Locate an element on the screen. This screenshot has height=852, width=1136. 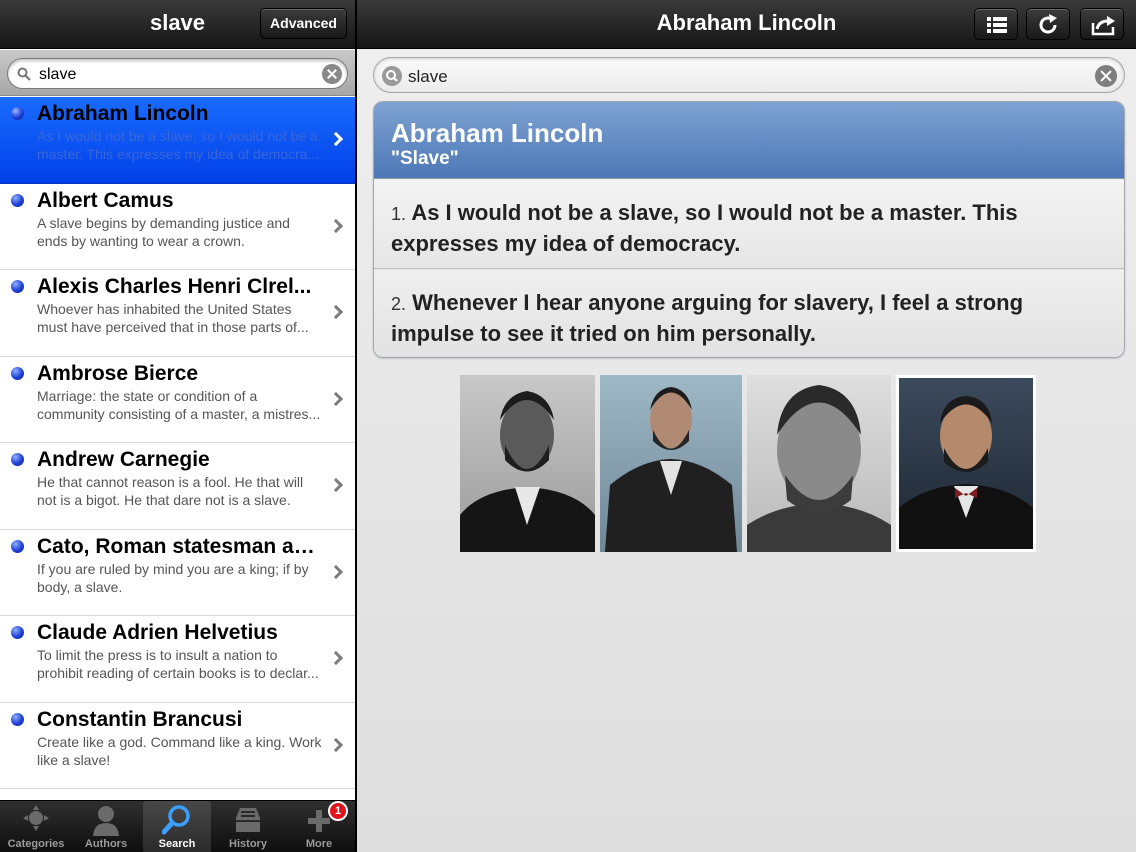
tab-label: History is located at coordinates (248, 844).